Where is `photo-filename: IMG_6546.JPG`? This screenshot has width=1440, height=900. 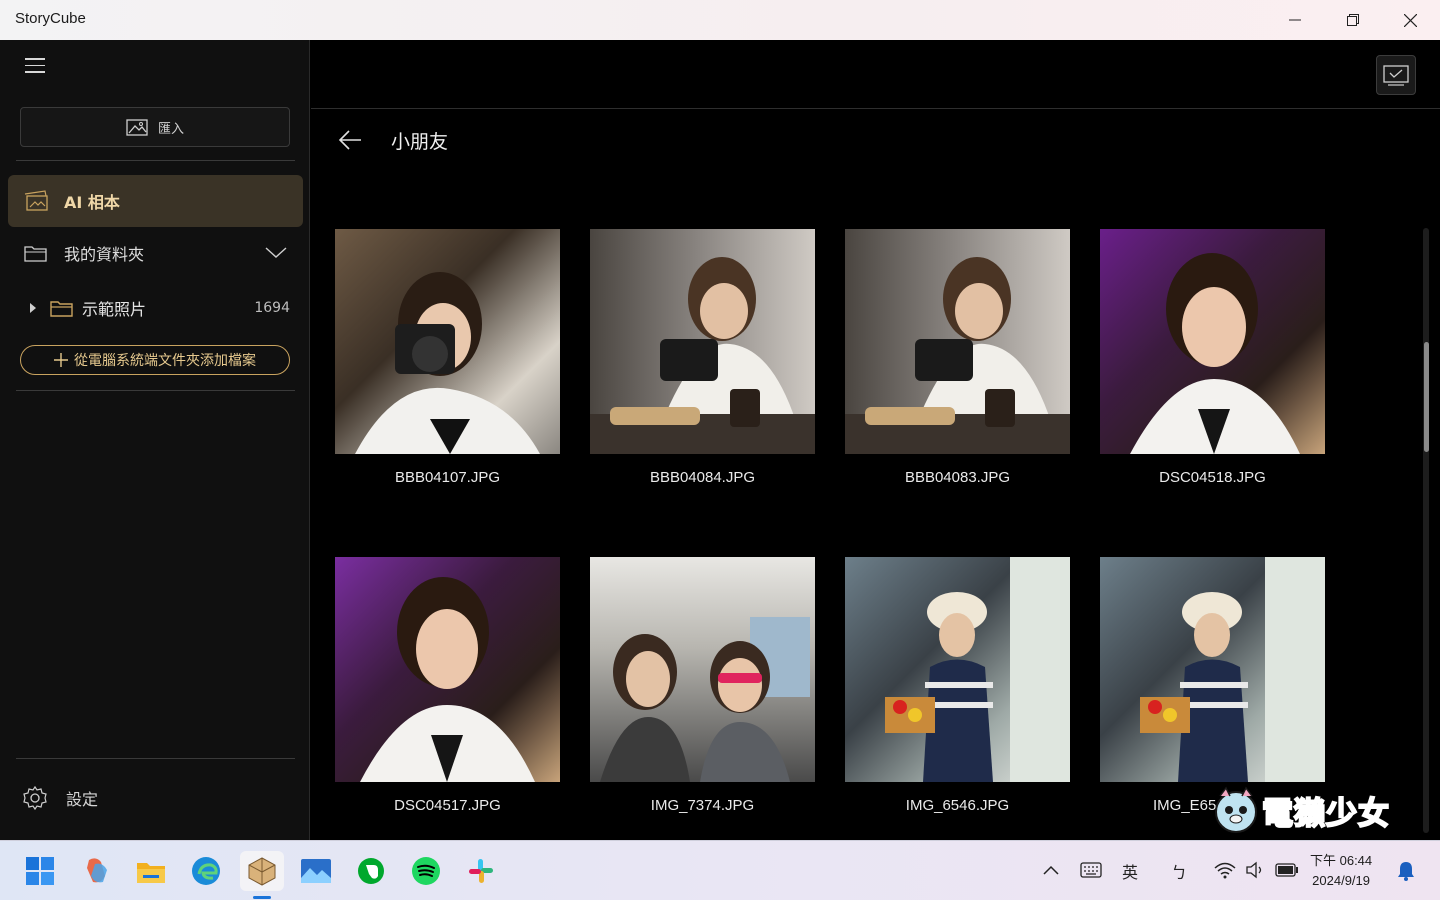
photo-filename: IMG_6546.JPG is located at coordinates (957, 805).